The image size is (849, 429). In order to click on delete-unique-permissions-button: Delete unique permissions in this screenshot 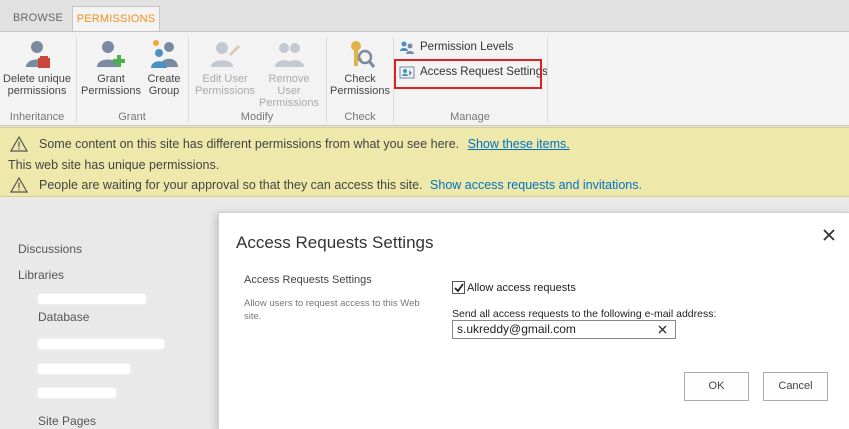, I will do `click(37, 67)`.